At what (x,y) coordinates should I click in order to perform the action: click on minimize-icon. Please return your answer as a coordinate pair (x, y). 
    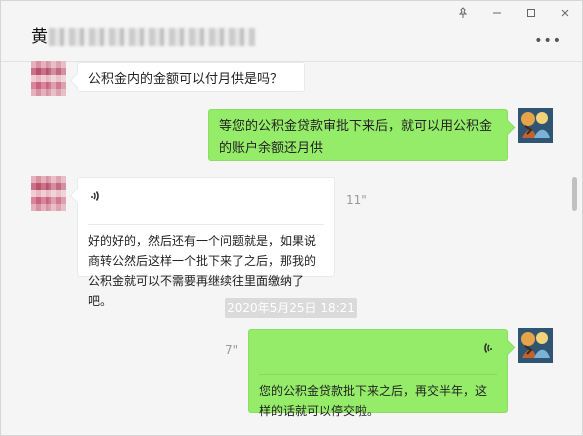
    Looking at the image, I should click on (497, 13).